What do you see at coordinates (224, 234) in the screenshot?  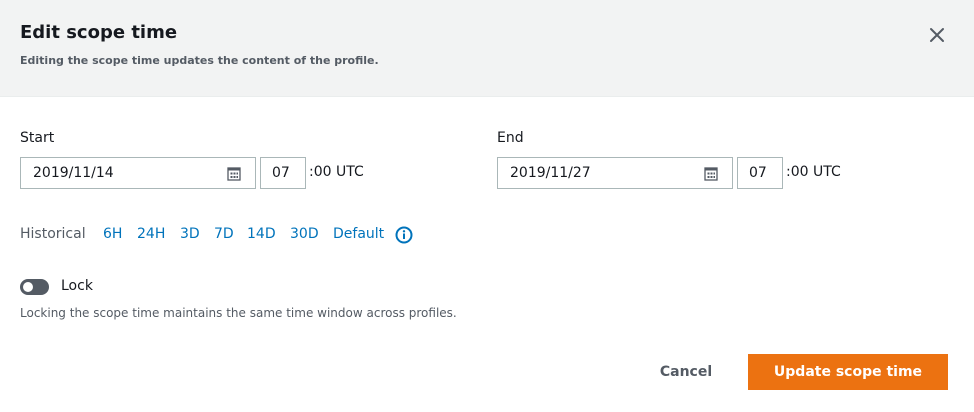 I see `range-7d-link: 7D` at bounding box center [224, 234].